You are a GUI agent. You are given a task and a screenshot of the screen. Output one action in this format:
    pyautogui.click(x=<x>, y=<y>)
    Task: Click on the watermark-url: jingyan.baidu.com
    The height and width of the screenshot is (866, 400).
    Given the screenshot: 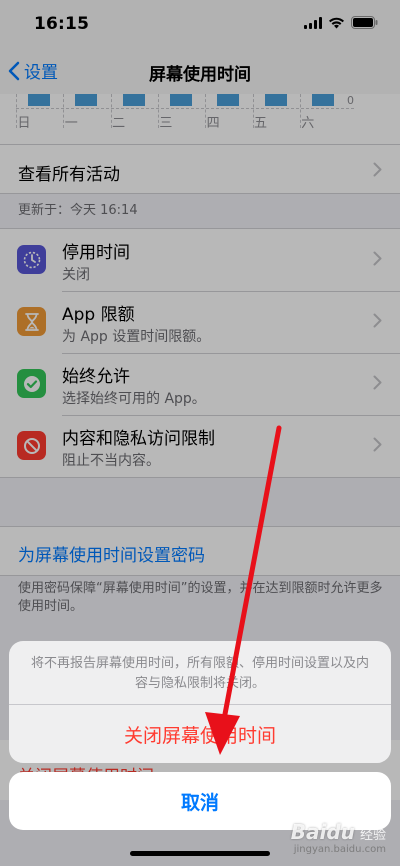 What is the action you would take?
    pyautogui.click(x=339, y=849)
    